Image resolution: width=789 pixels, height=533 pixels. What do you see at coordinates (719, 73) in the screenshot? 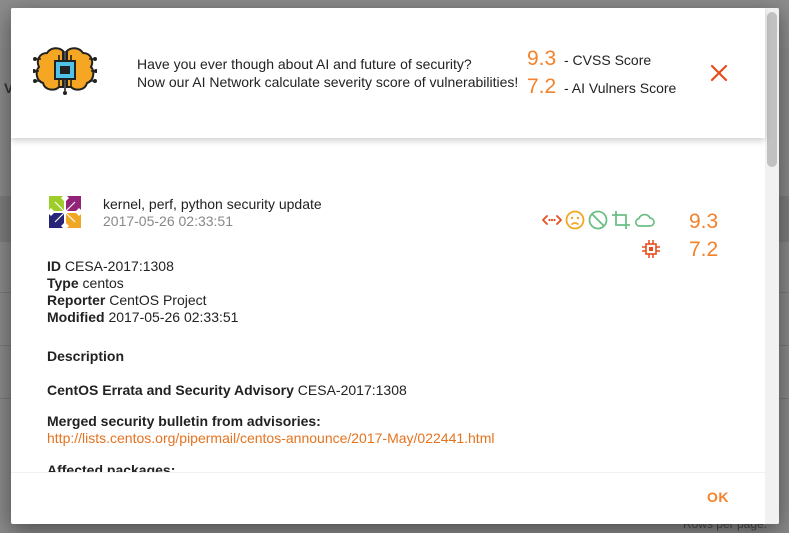
I see `close-icon` at bounding box center [719, 73].